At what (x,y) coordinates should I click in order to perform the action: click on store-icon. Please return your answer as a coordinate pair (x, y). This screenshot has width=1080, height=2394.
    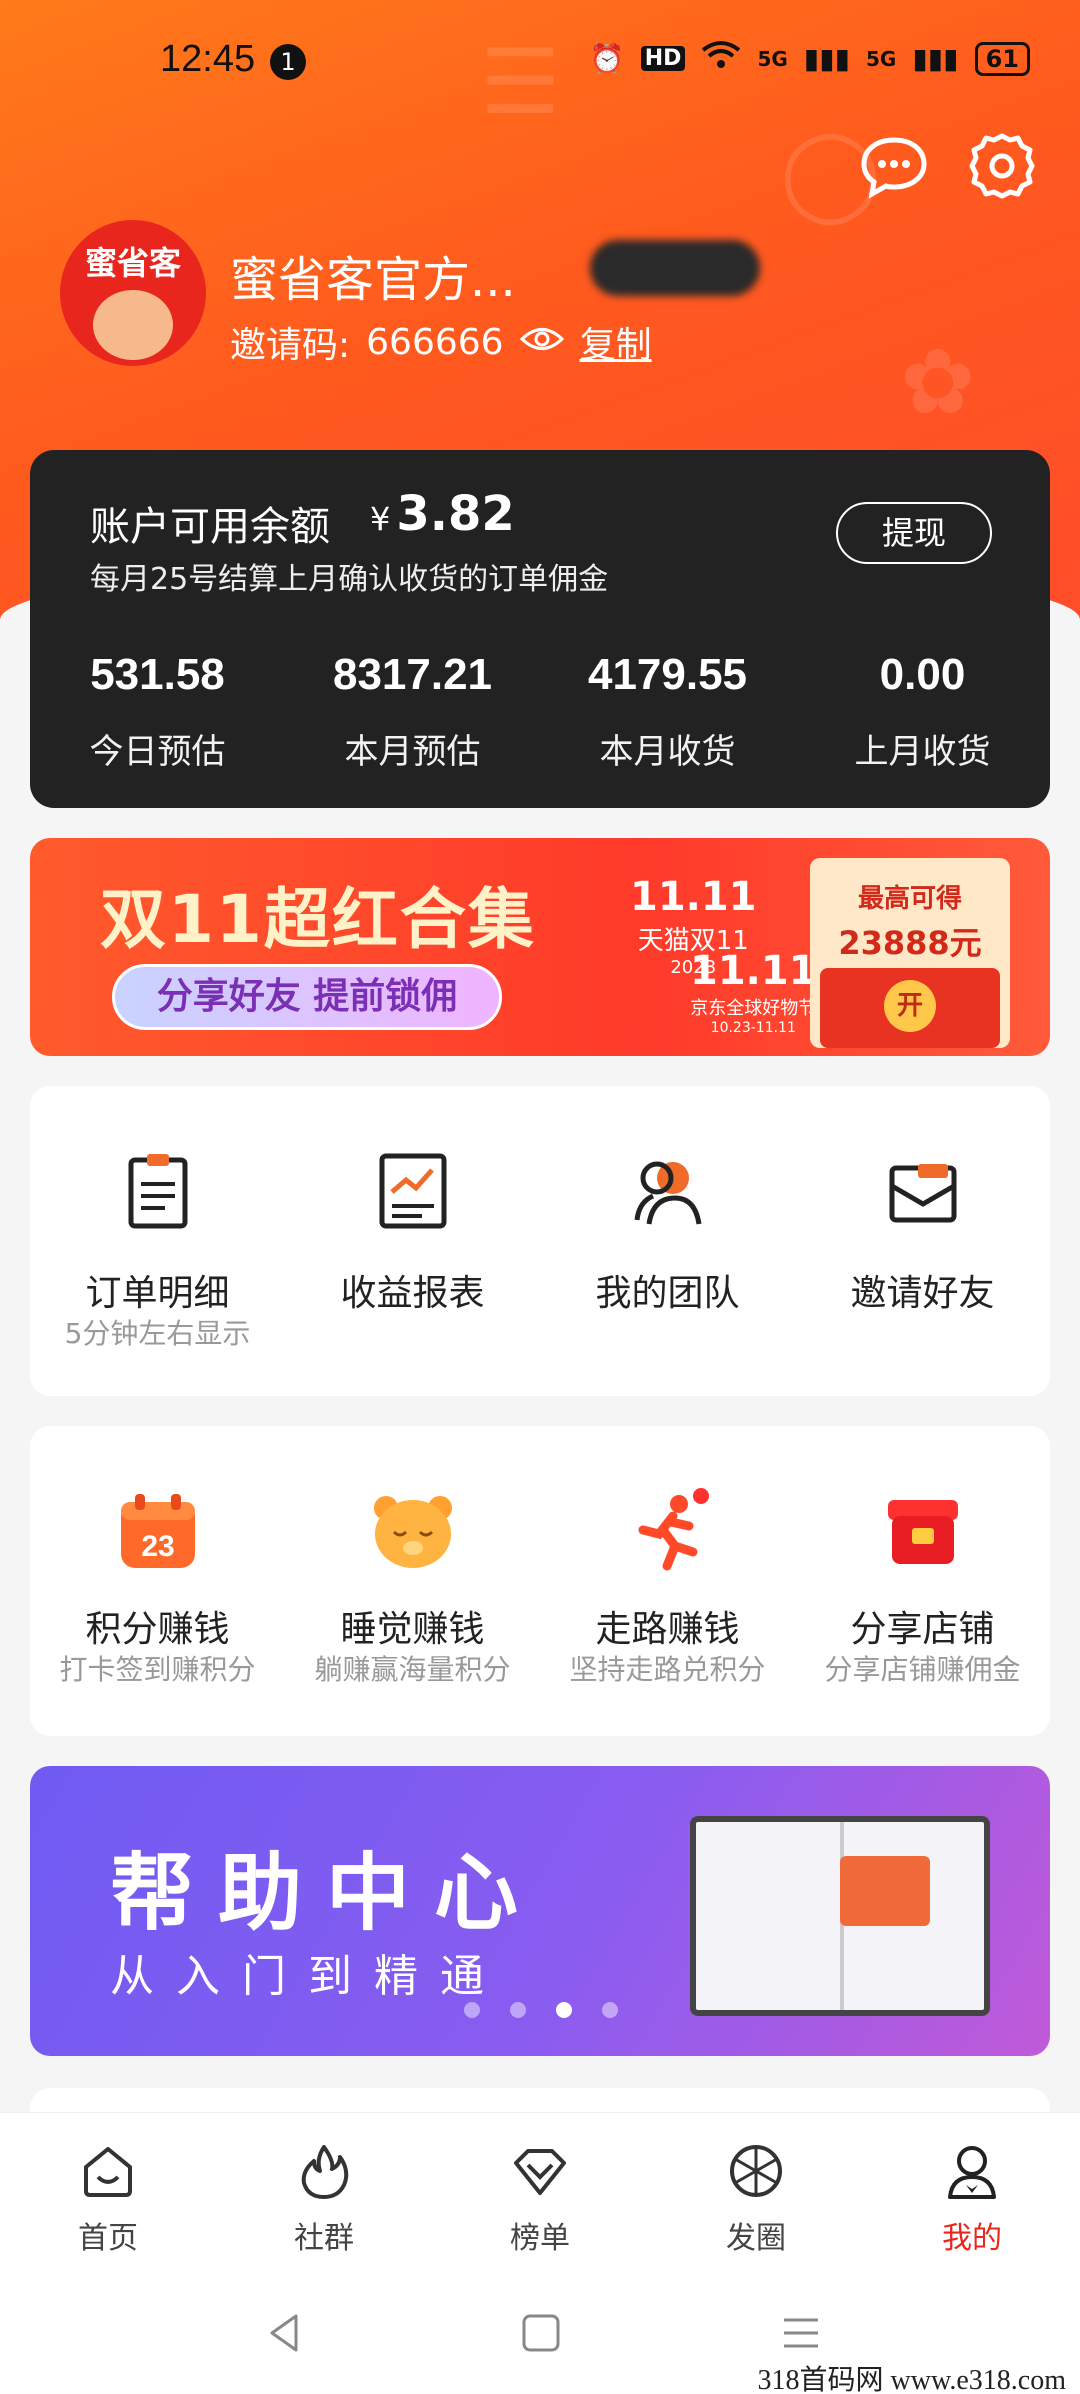
    Looking at the image, I should click on (922, 1532).